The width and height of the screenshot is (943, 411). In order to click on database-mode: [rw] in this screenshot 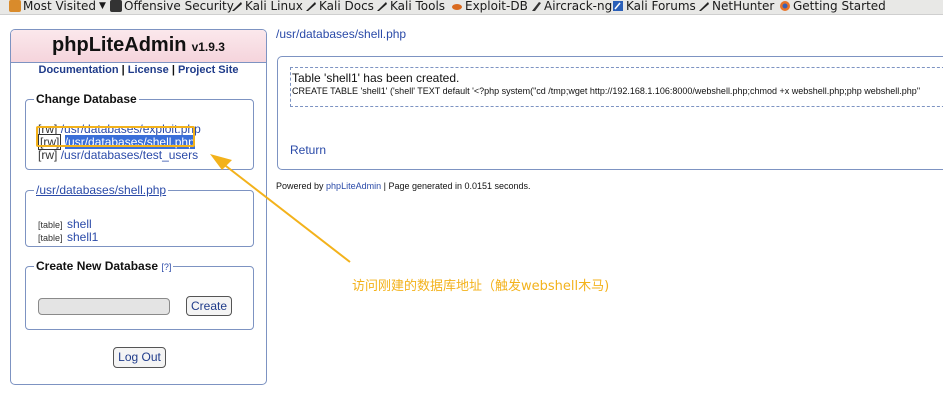, I will do `click(48, 155)`.